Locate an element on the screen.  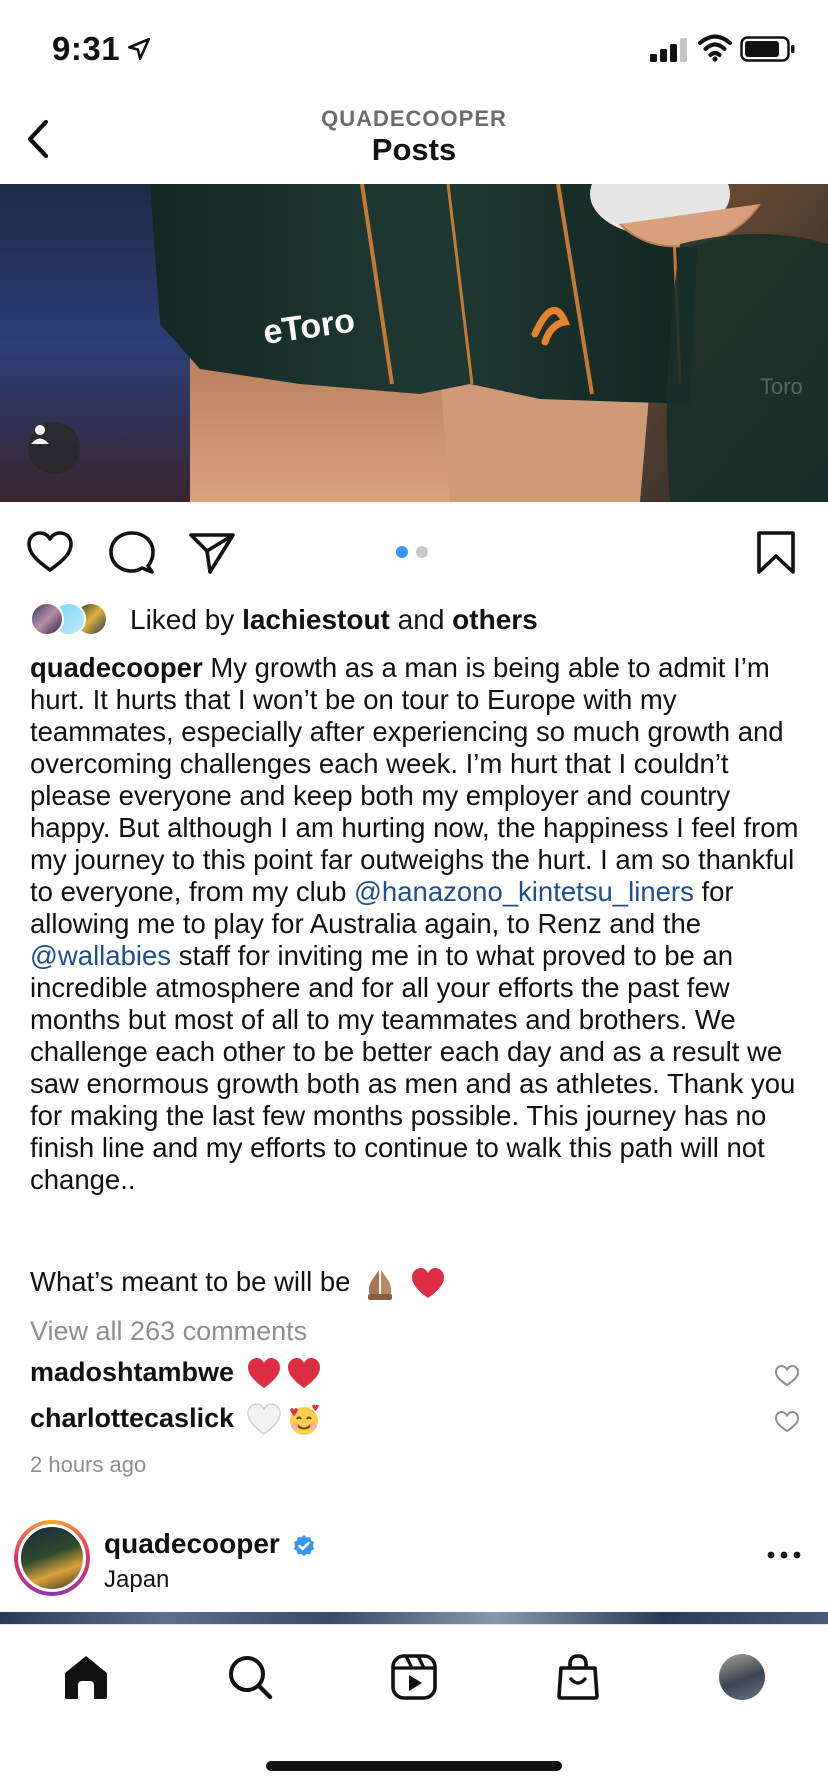
likes-summary: Liked by lachiestout and others is located at coordinates (420, 620).